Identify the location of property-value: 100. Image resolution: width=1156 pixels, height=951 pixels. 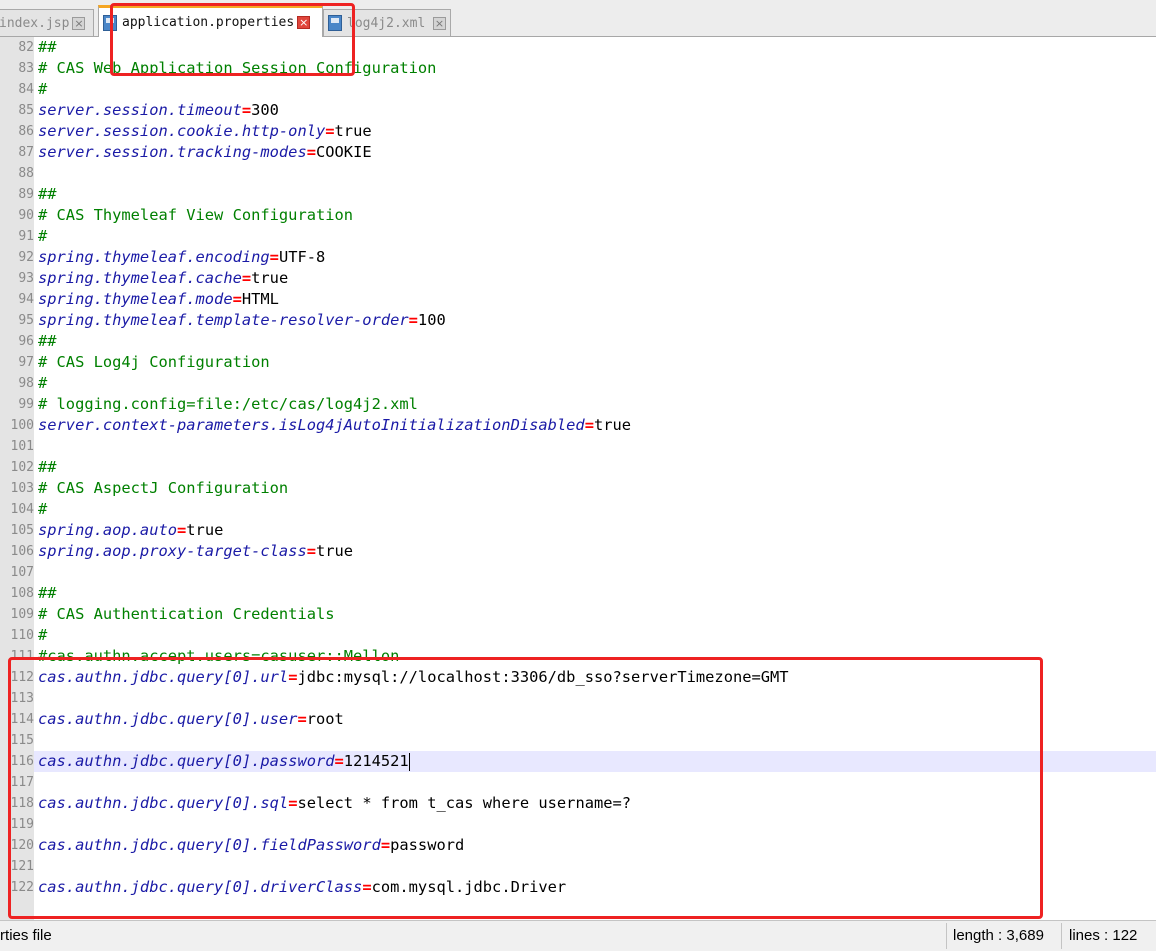
(431, 320).